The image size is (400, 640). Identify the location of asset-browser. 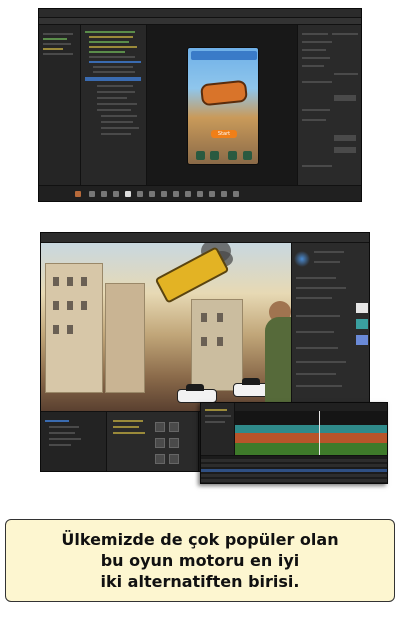
(153, 441).